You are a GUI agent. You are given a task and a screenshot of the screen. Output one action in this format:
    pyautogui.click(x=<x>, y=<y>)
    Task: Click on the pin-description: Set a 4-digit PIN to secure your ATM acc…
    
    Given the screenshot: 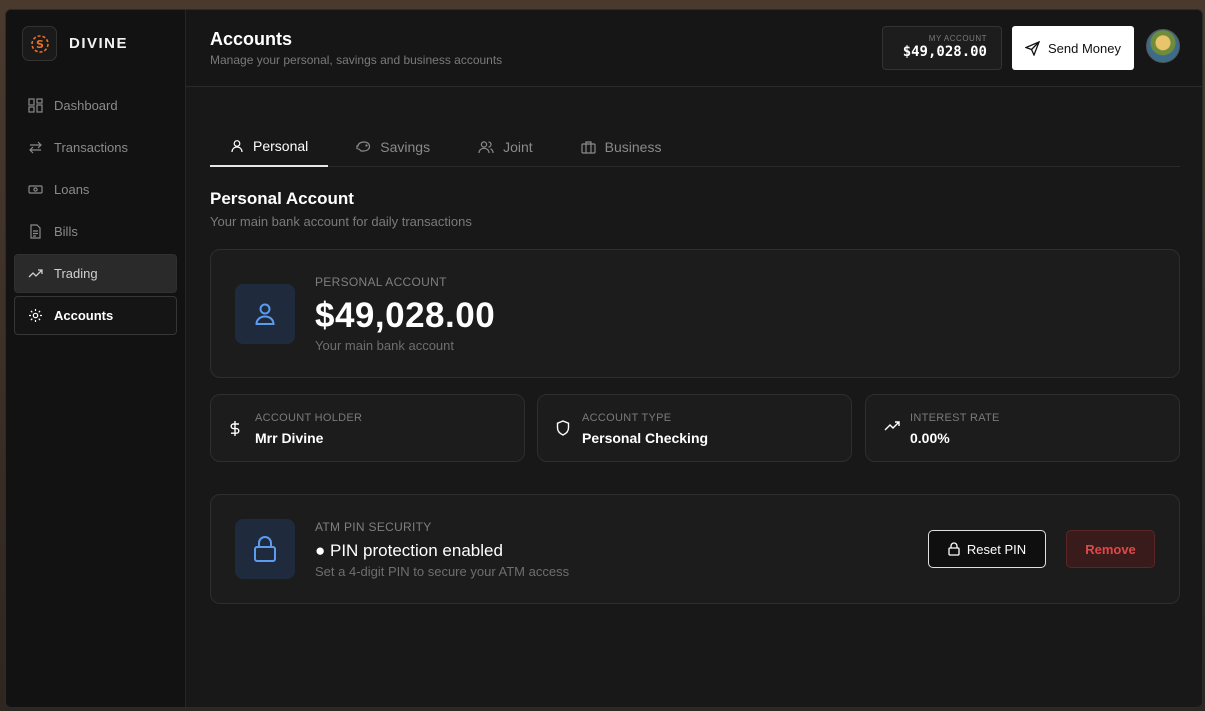 What is the action you would take?
    pyautogui.click(x=442, y=571)
    